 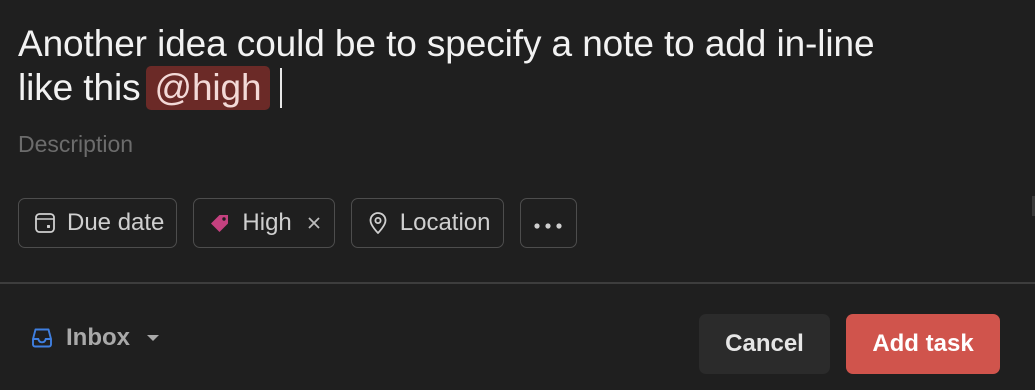 What do you see at coordinates (923, 344) in the screenshot?
I see `add-task-button: Add task` at bounding box center [923, 344].